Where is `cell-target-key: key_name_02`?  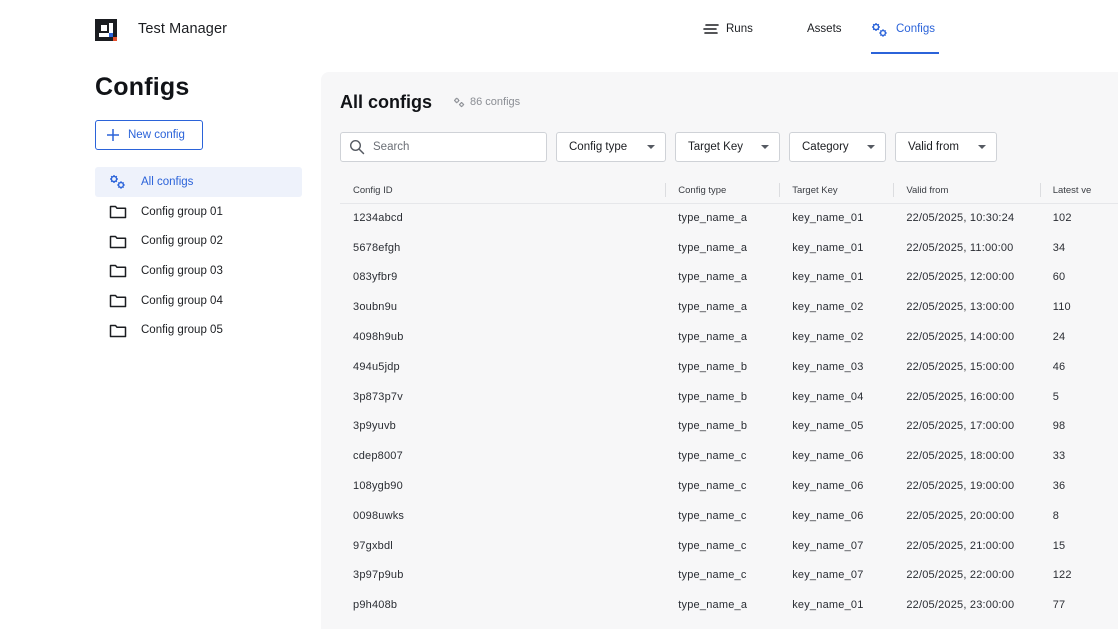
cell-target-key: key_name_02 is located at coordinates (828, 307).